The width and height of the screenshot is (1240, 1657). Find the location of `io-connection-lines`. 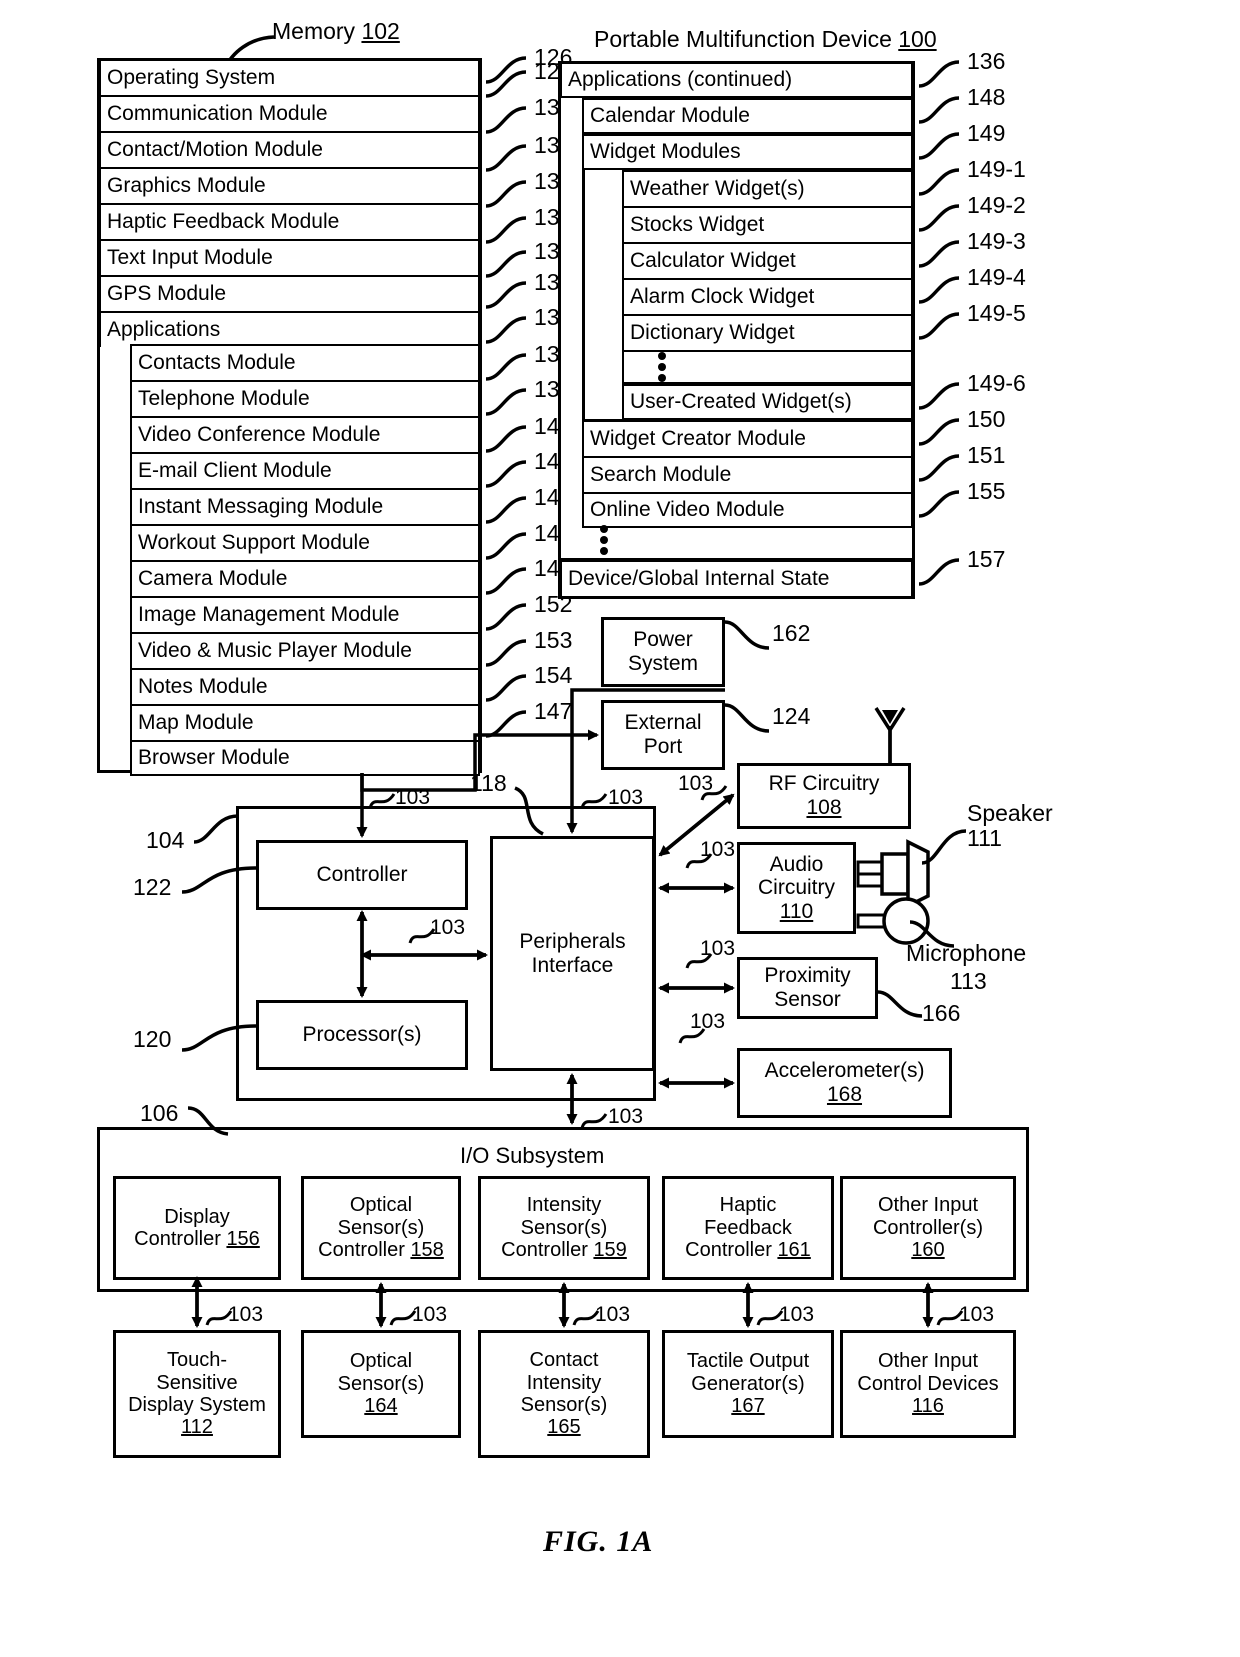

io-connection-lines is located at coordinates (562, 1302).